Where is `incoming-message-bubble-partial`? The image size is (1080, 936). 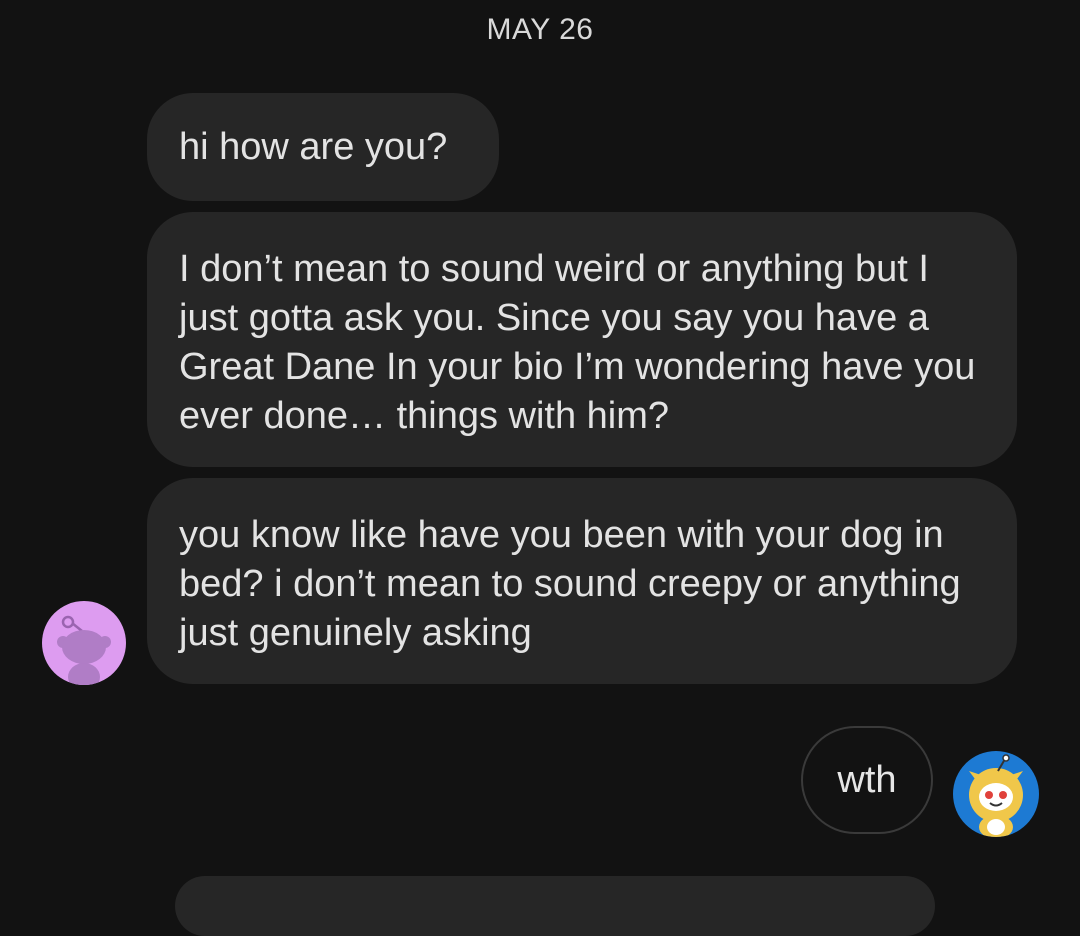 incoming-message-bubble-partial is located at coordinates (555, 906).